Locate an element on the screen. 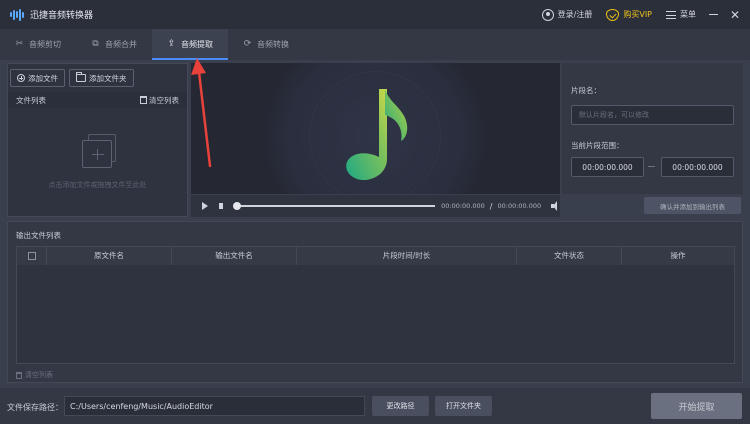  seek-handle is located at coordinates (237, 206).